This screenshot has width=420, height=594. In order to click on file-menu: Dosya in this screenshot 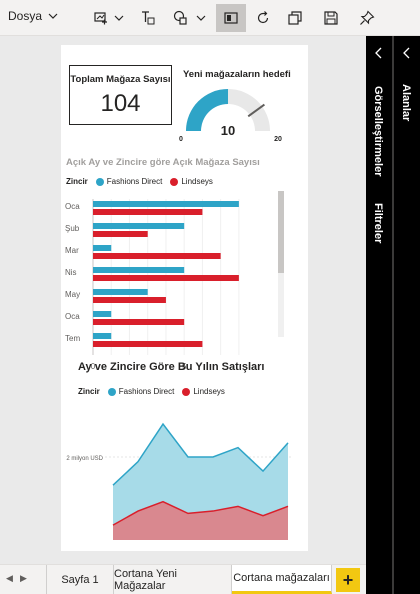, I will do `click(33, 16)`.